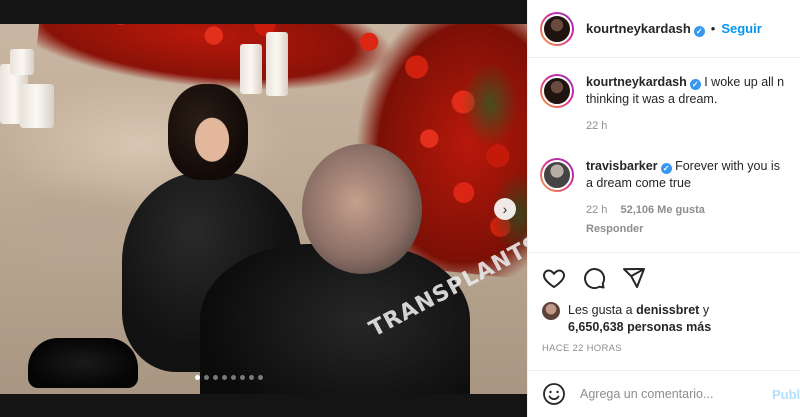 The height and width of the screenshot is (417, 800). I want to click on caption-username: kourtneykardash, so click(636, 82).